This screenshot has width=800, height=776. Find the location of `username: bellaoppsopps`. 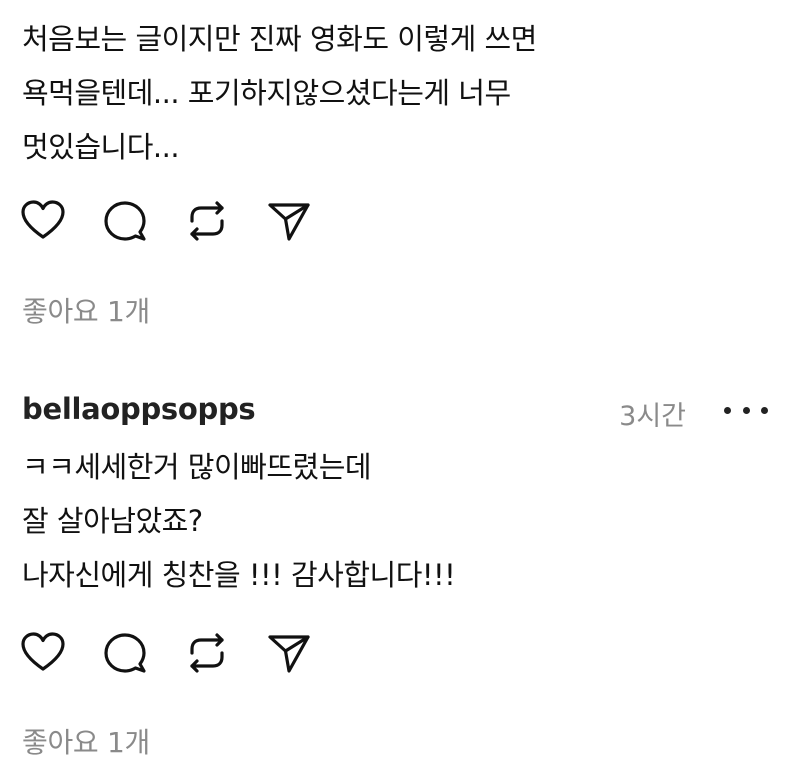

username: bellaoppsopps is located at coordinates (139, 409).